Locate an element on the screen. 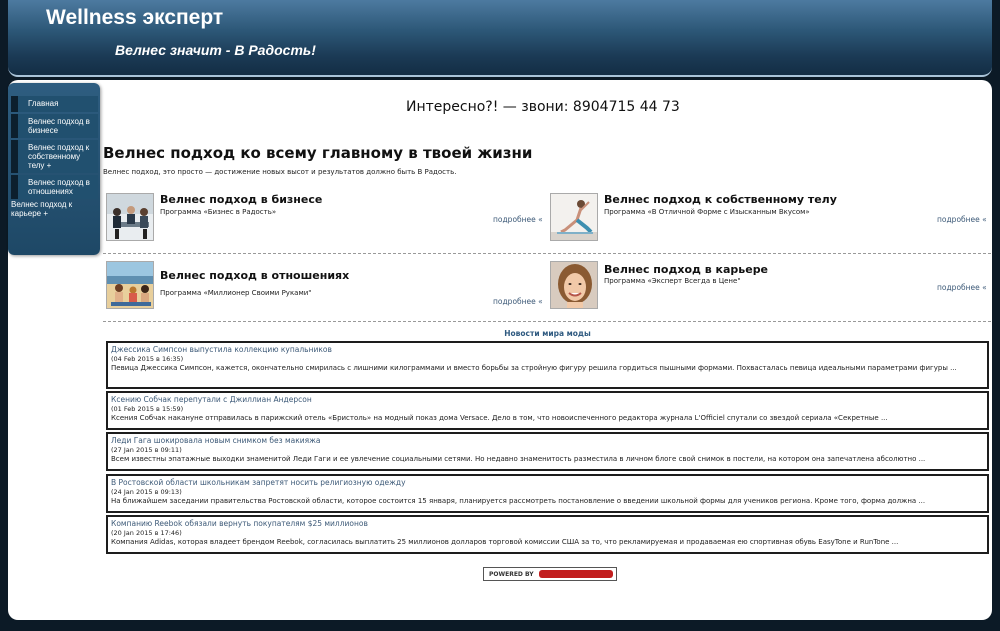 Image resolution: width=1000 pixels, height=631 pixels. phone-line: Интересно?! — звони: 8904715 44 73 is located at coordinates (543, 107).